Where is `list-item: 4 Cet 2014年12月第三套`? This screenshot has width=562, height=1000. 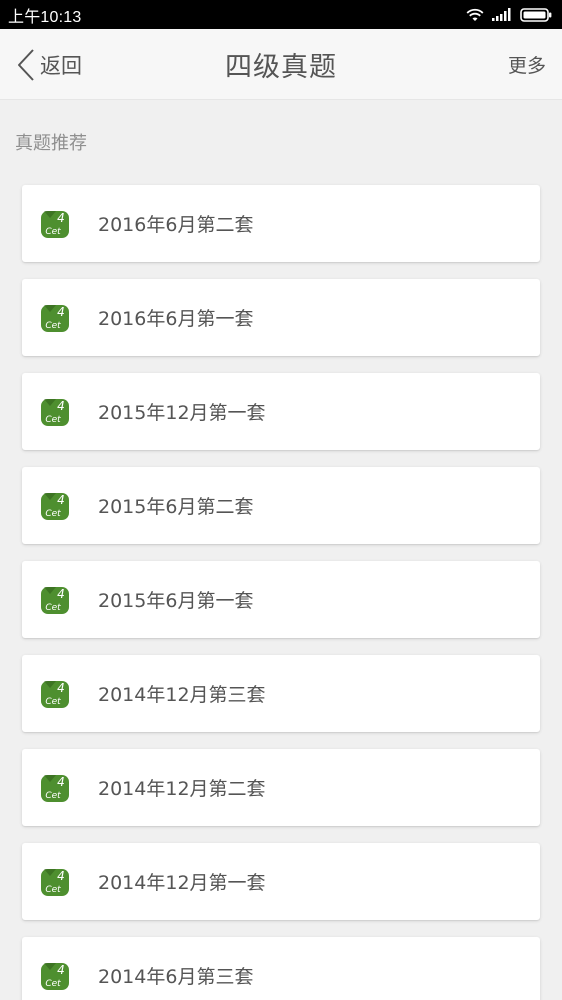 list-item: 4 Cet 2014年12月第三套 is located at coordinates (281, 693).